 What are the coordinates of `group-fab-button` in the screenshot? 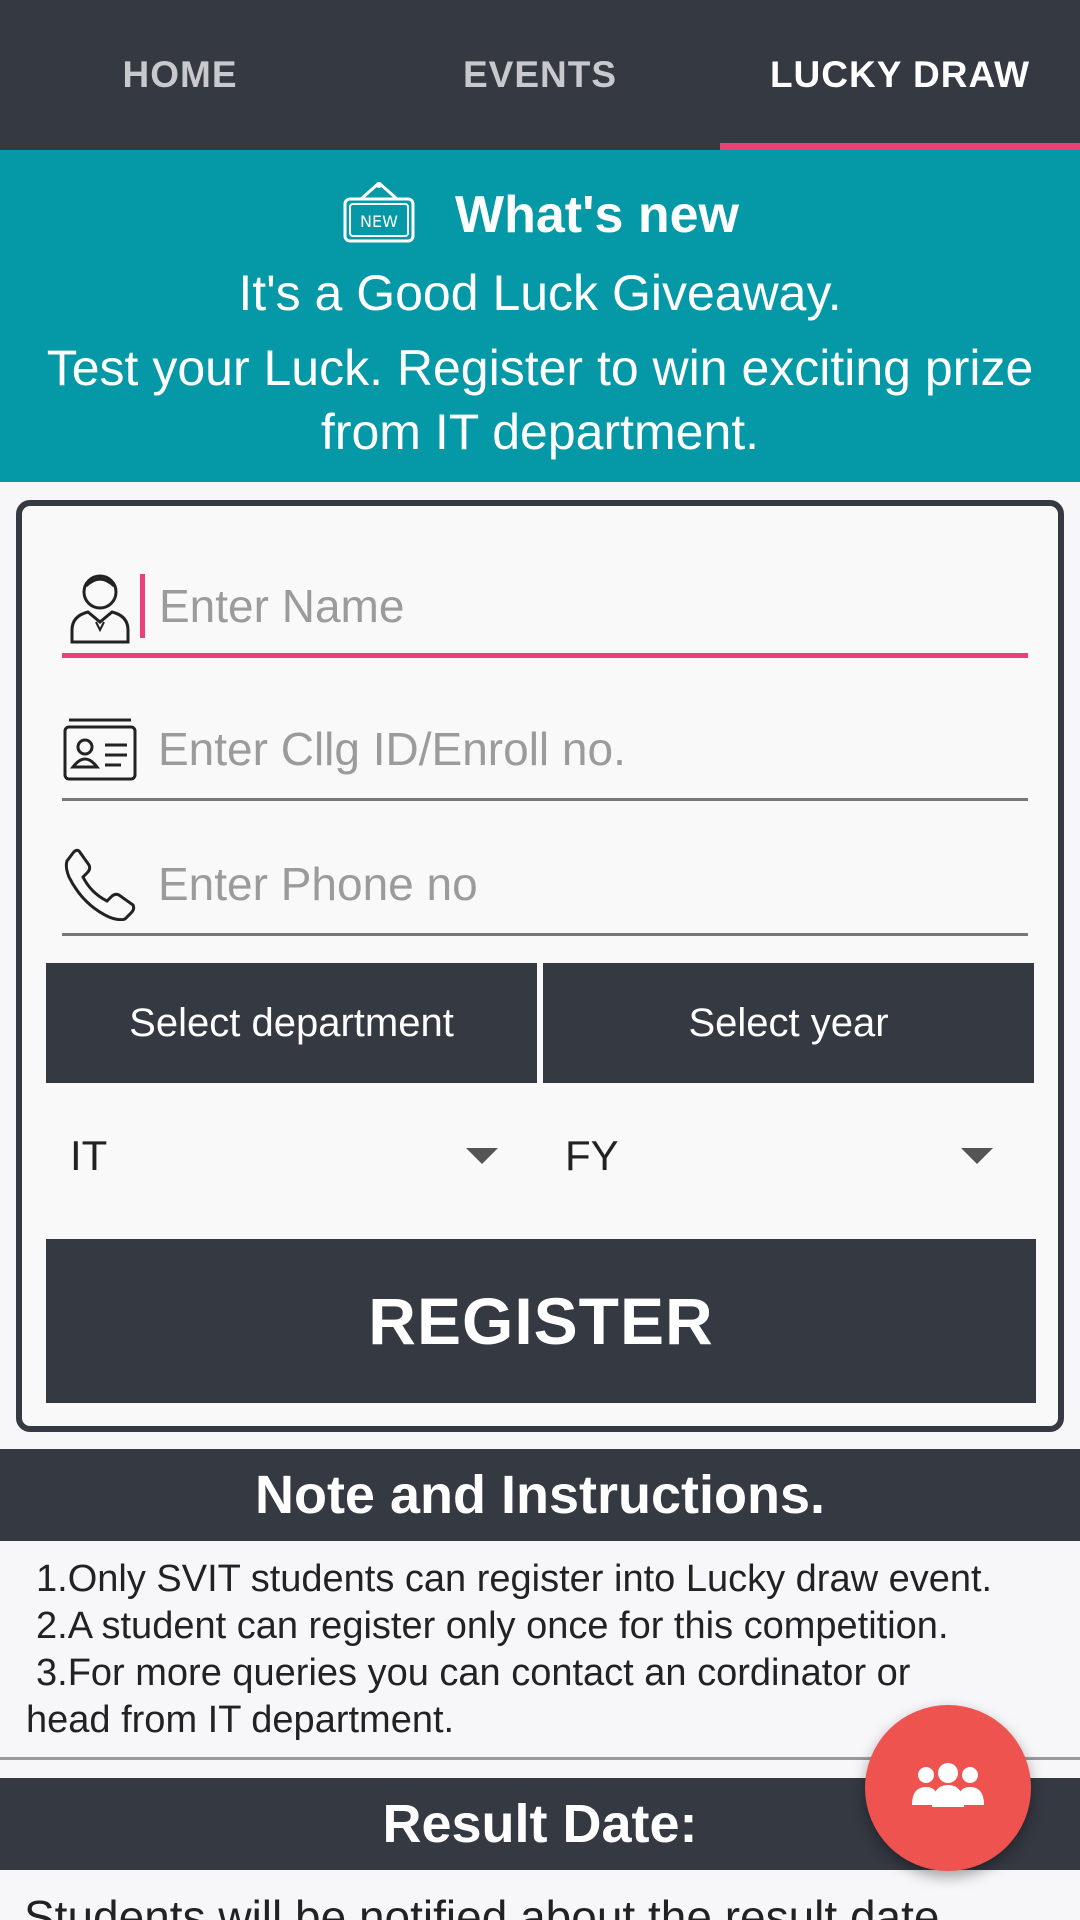 It's located at (948, 1788).